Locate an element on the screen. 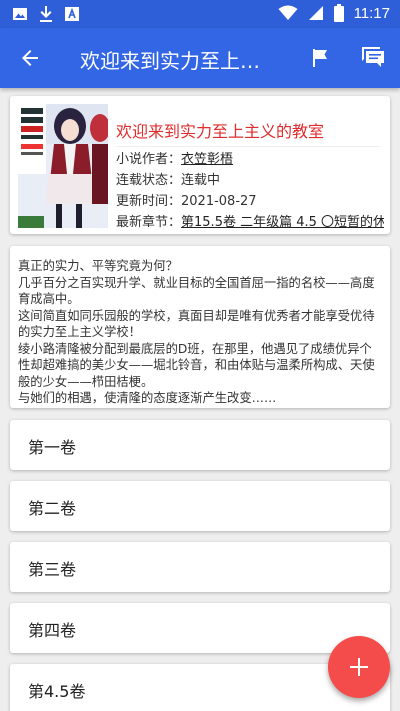  latest-chapter-row: 最新章节：第15.5卷 二年级篇 4.5 〇短暂的休 is located at coordinates (250, 220).